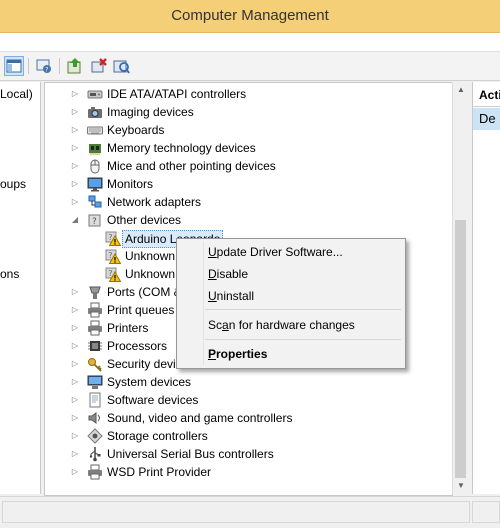  I want to click on tree-category-item: ▷ System devices, so click(247, 382).